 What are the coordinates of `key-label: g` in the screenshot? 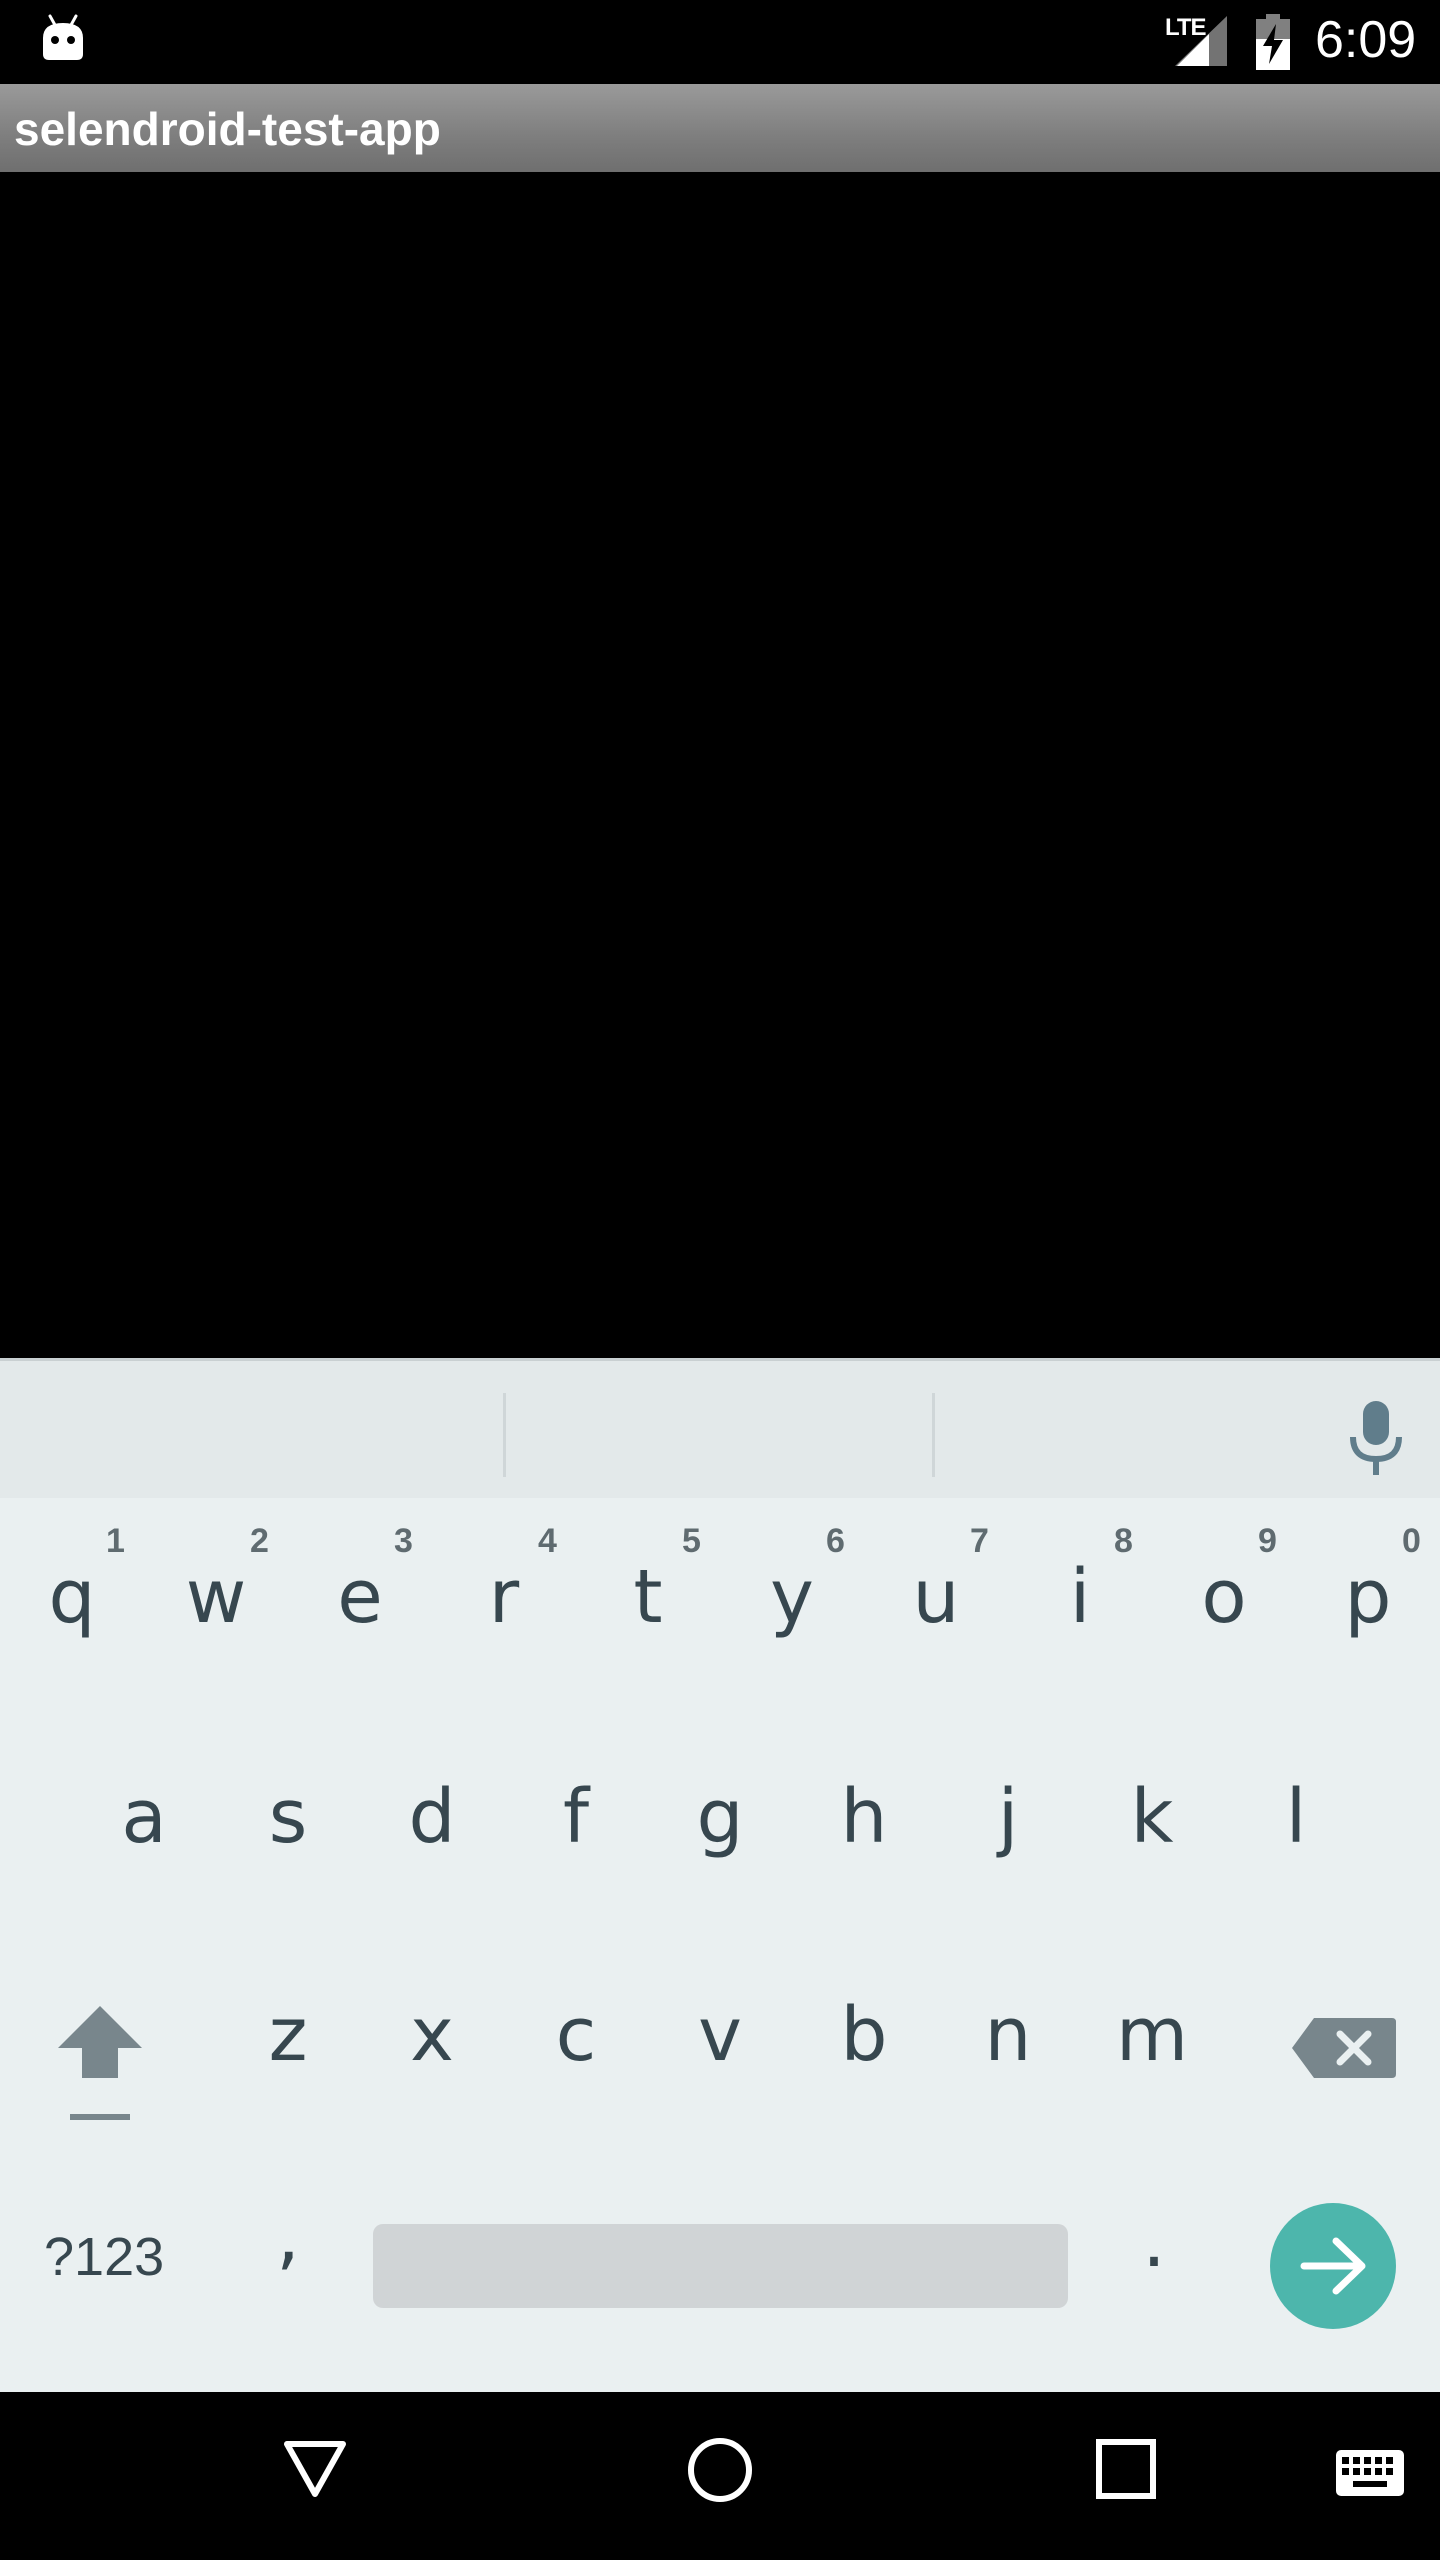 It's located at (720, 1817).